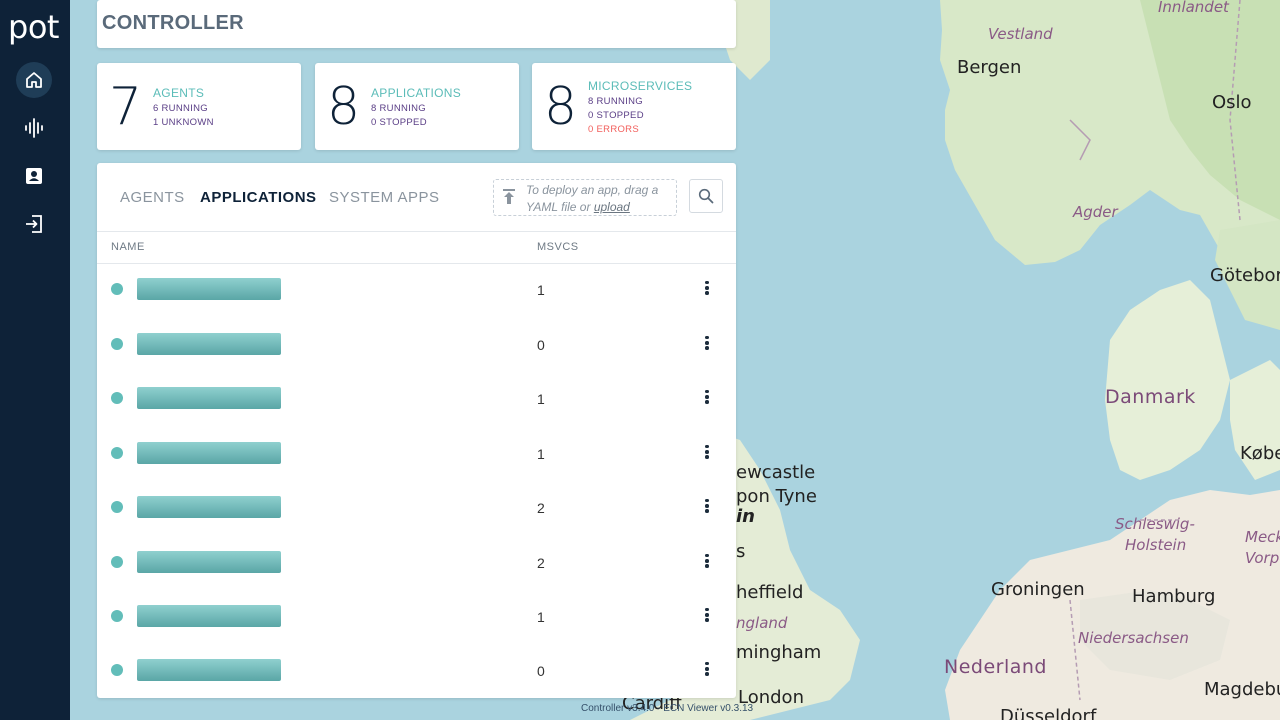 The width and height of the screenshot is (1280, 720). I want to click on map-label-agder: Agder, so click(1095, 212).